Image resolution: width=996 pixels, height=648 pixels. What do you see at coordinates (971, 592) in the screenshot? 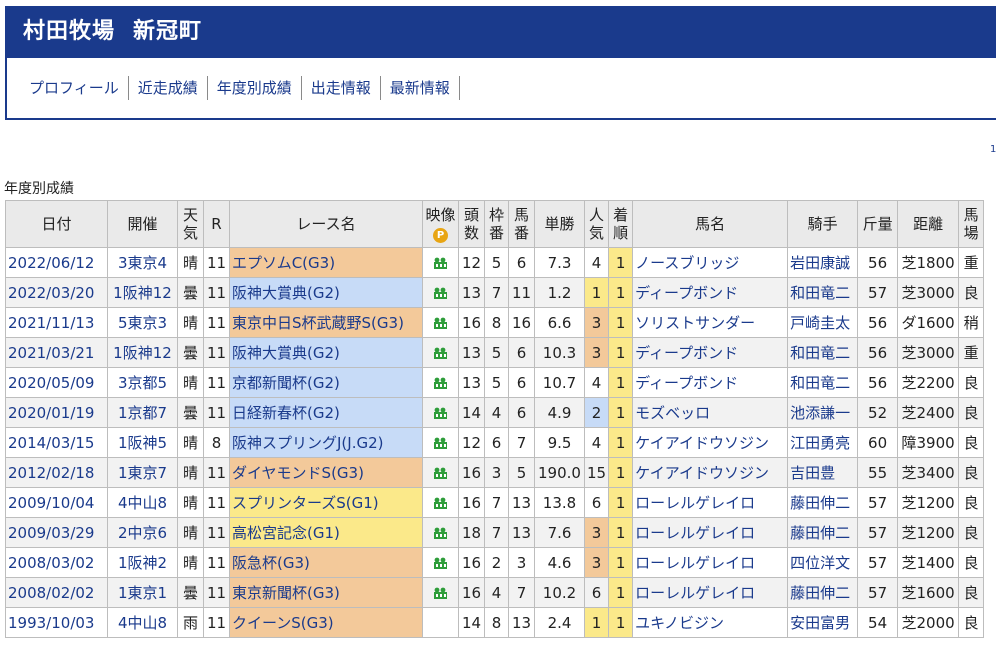
I see `track-cell: 良` at bounding box center [971, 592].